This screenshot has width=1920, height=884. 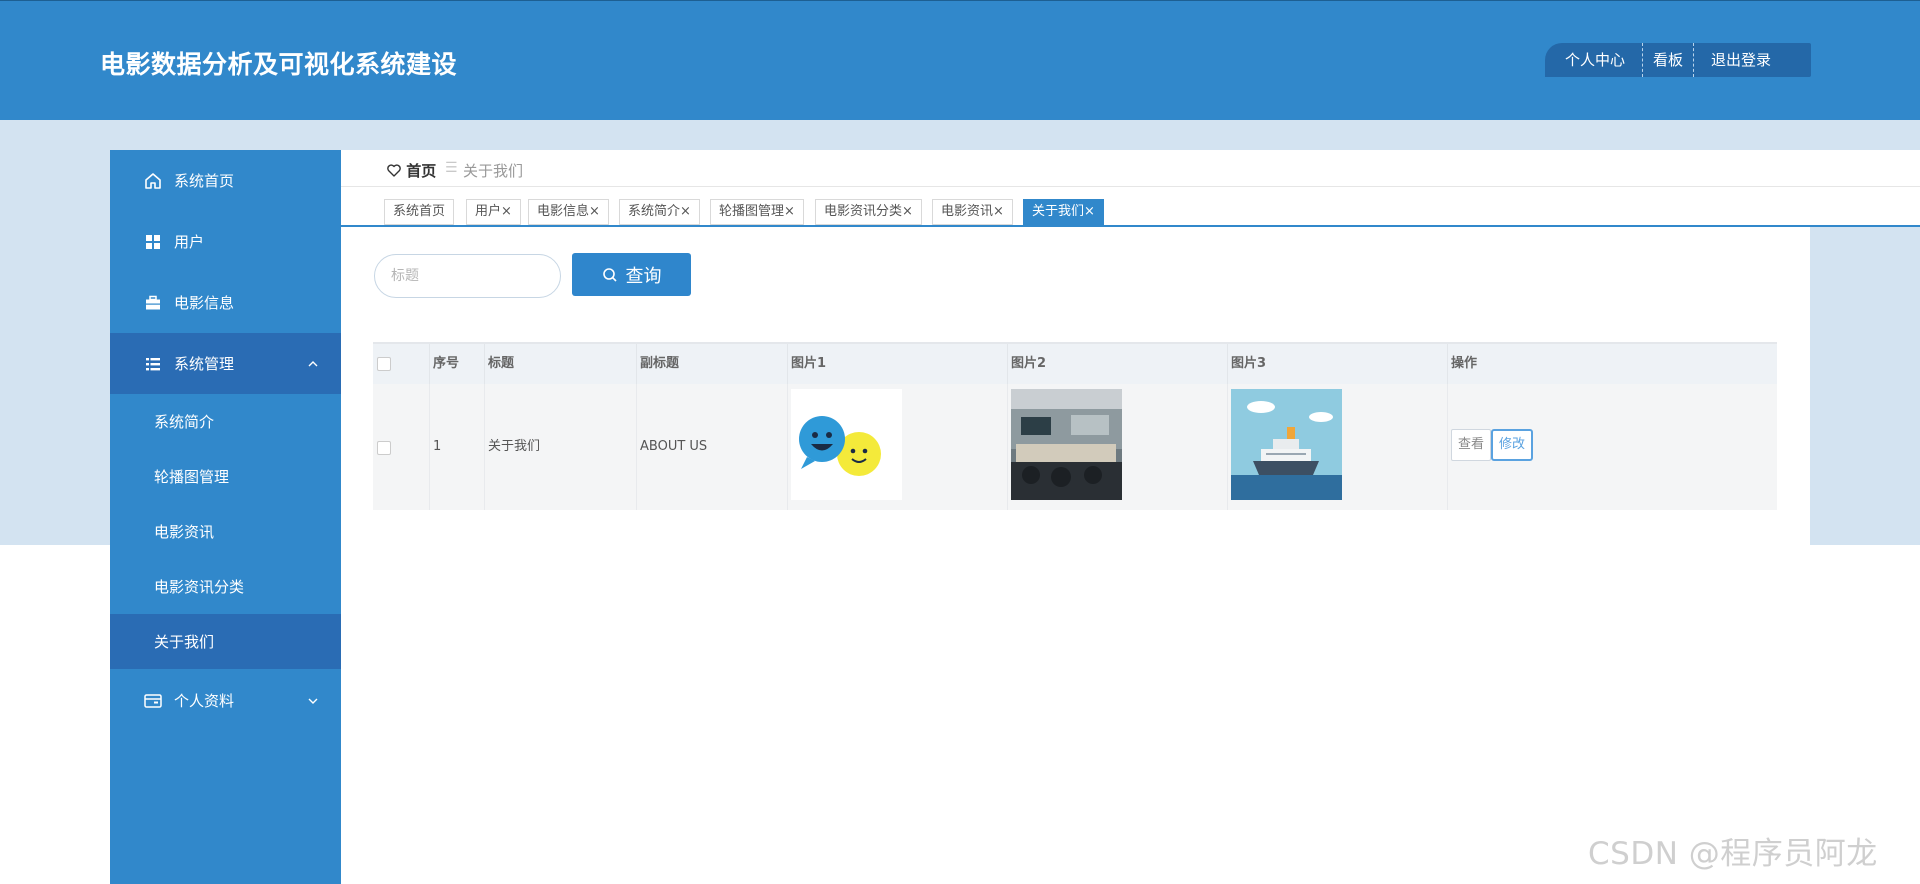 What do you see at coordinates (313, 700) in the screenshot?
I see `chevron-down-icon` at bounding box center [313, 700].